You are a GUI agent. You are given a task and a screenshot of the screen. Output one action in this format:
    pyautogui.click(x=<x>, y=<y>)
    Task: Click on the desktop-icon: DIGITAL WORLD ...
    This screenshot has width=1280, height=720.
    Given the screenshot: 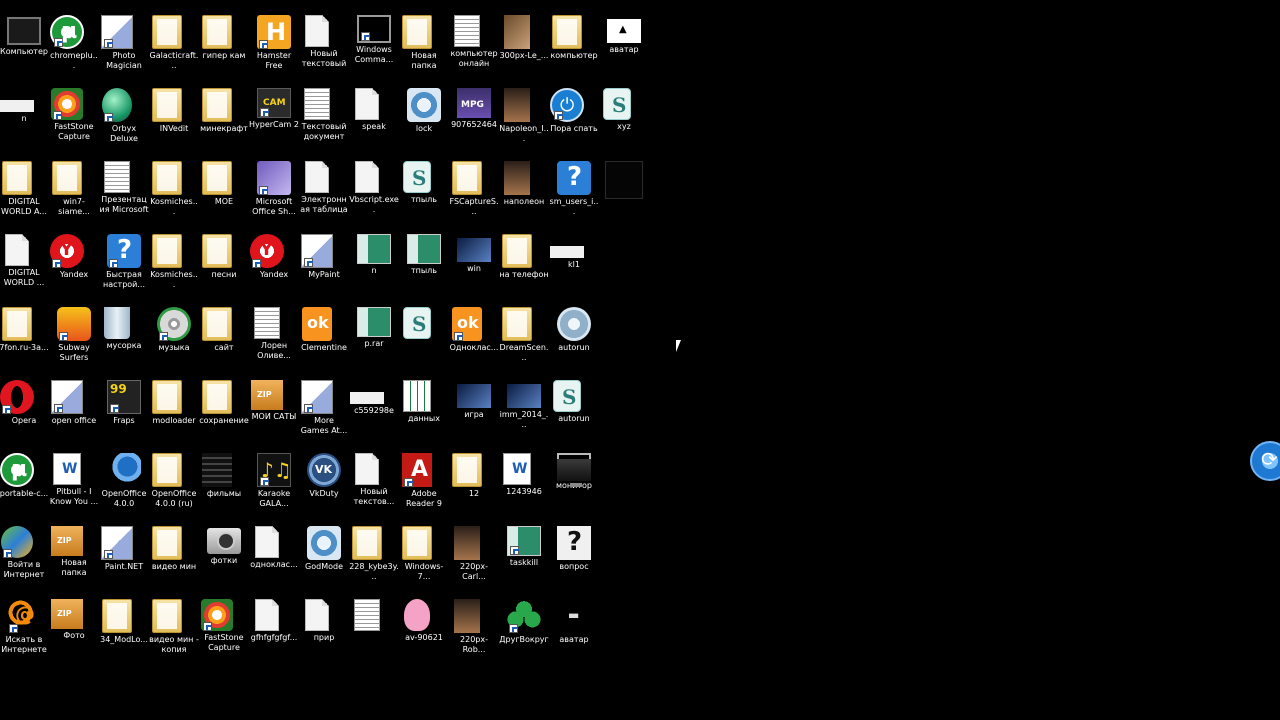 What is the action you would take?
    pyautogui.click(x=24, y=266)
    